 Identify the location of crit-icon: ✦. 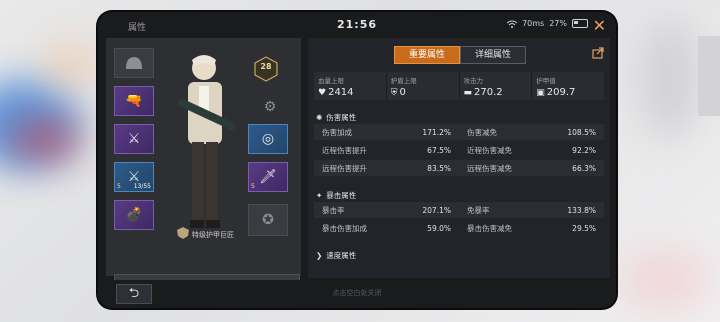
(319, 195).